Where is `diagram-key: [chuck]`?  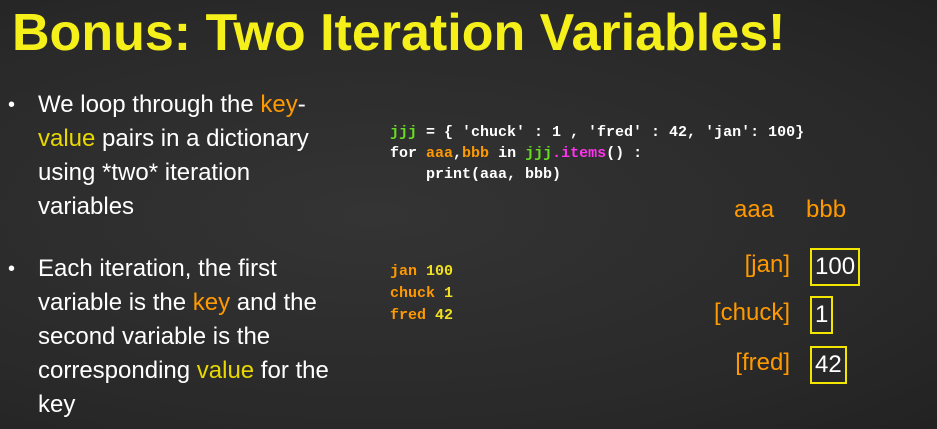
diagram-key: [chuck] is located at coordinates (751, 312).